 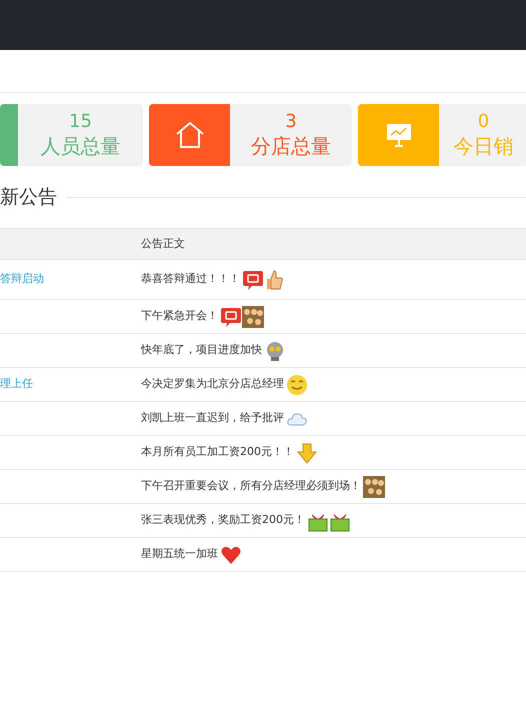 What do you see at coordinates (399, 135) in the screenshot?
I see `presentation-board-icon` at bounding box center [399, 135].